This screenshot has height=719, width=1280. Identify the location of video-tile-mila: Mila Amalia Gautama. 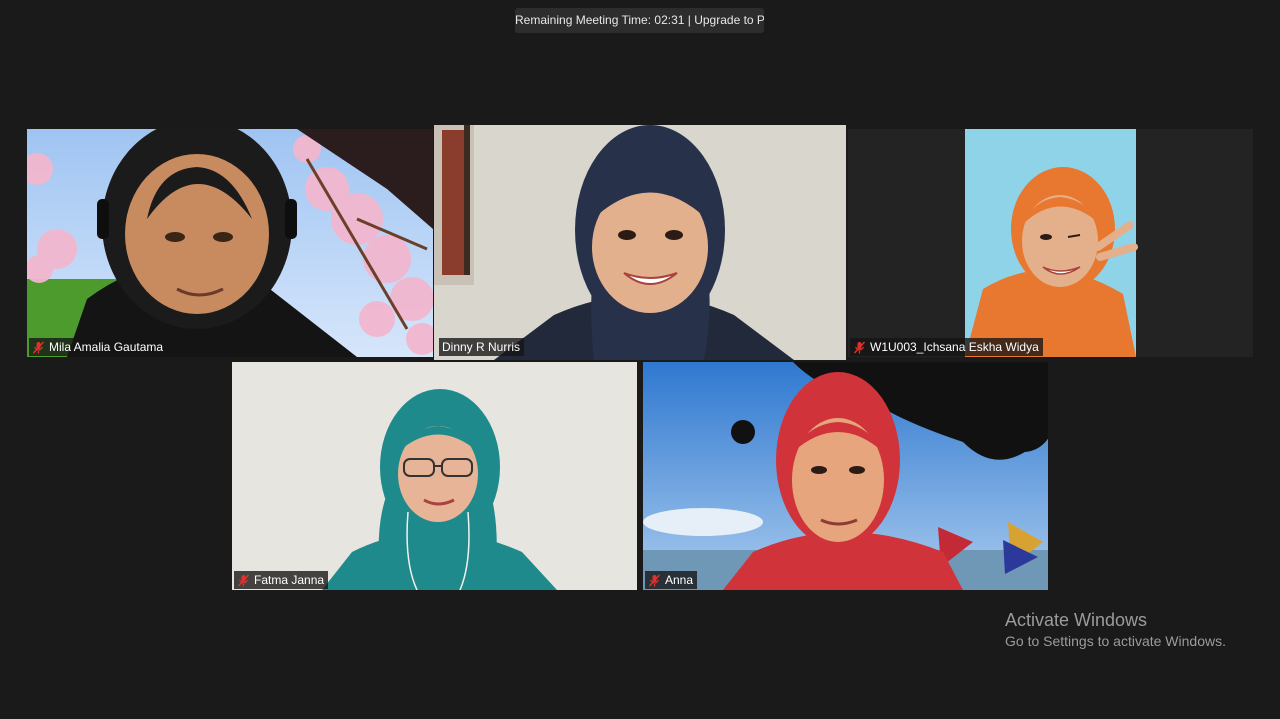
(230, 243).